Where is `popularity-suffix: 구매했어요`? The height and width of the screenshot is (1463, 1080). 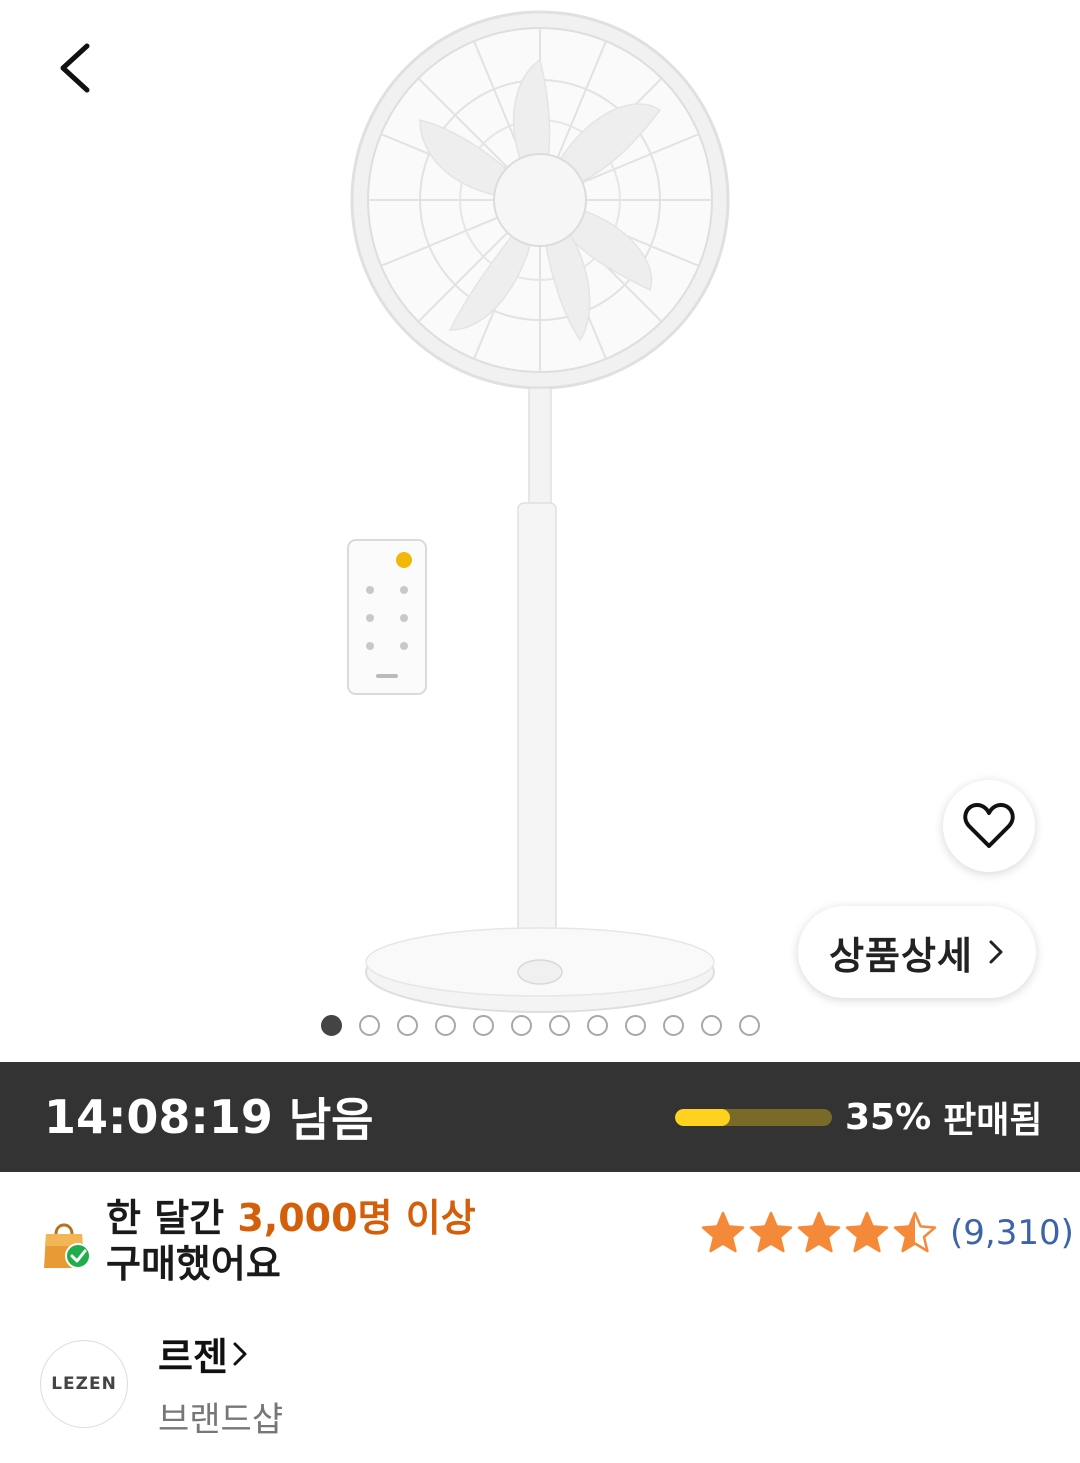
popularity-suffix: 구매했어요 is located at coordinates (193, 1263).